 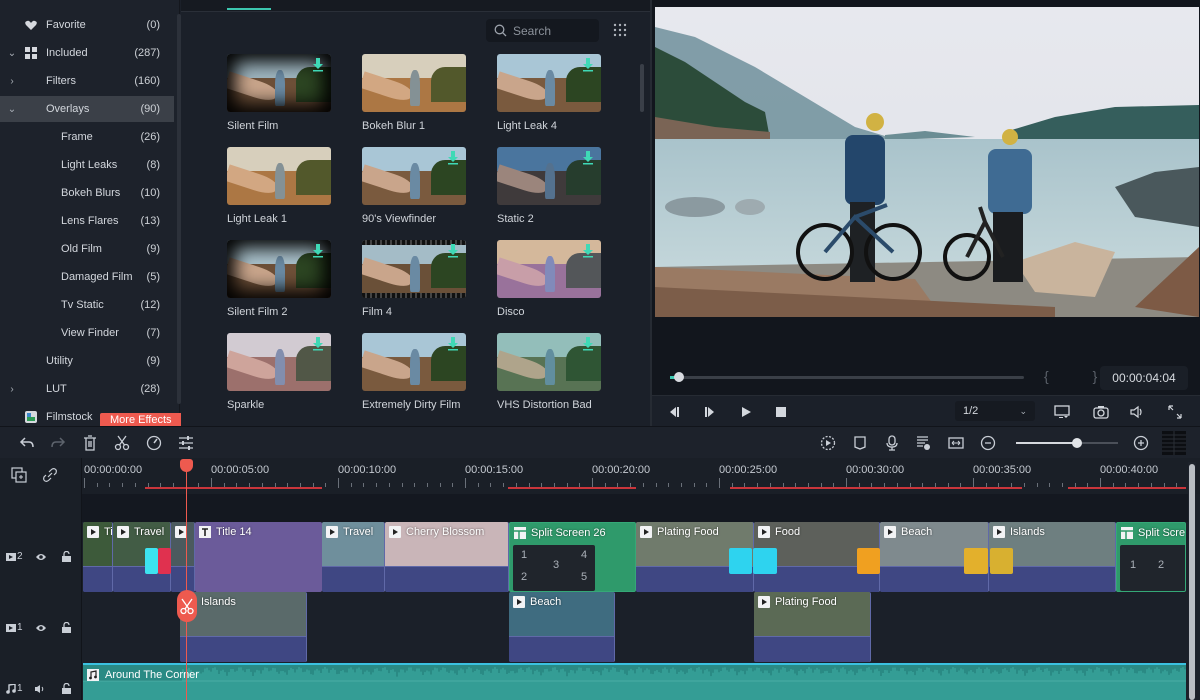 What do you see at coordinates (572, 557) in the screenshot?
I see `split-screen-clip: Split Screen 26 1 2 3 4 5` at bounding box center [572, 557].